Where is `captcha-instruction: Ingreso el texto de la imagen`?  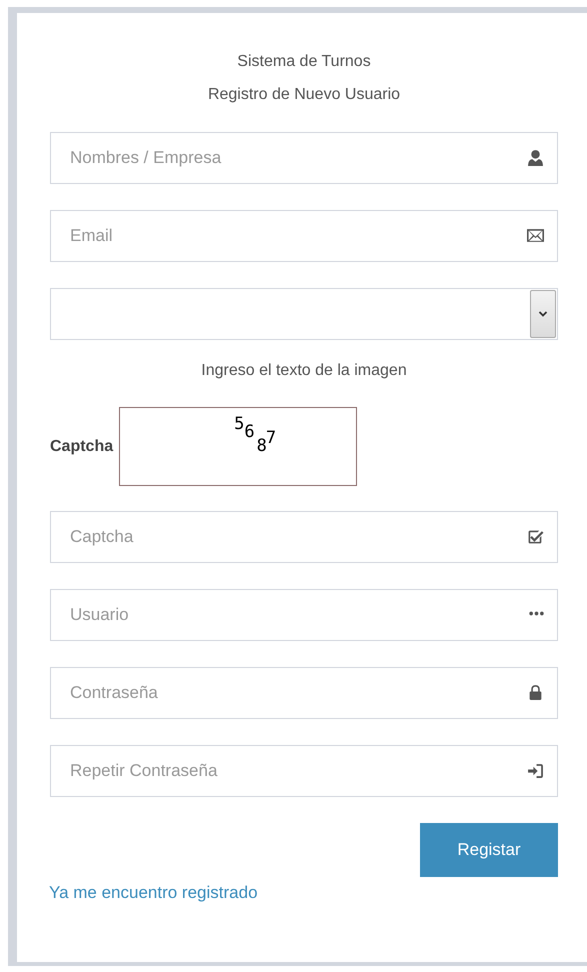 captcha-instruction: Ingreso el texto de la imagen is located at coordinates (304, 371).